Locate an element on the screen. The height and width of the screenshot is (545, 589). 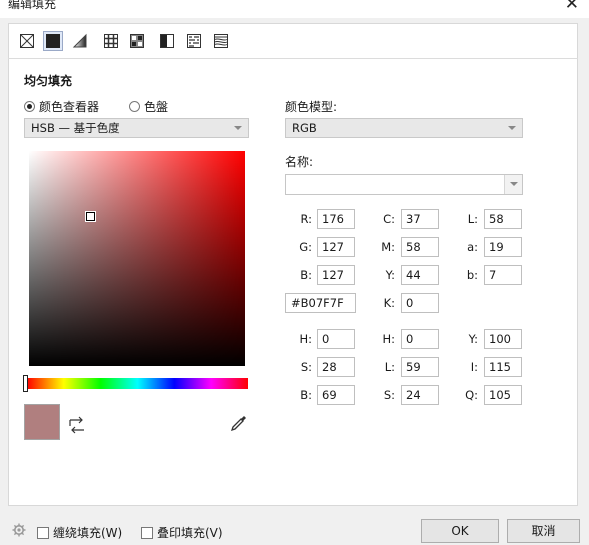
swap-color-icon is located at coordinates (77, 426).